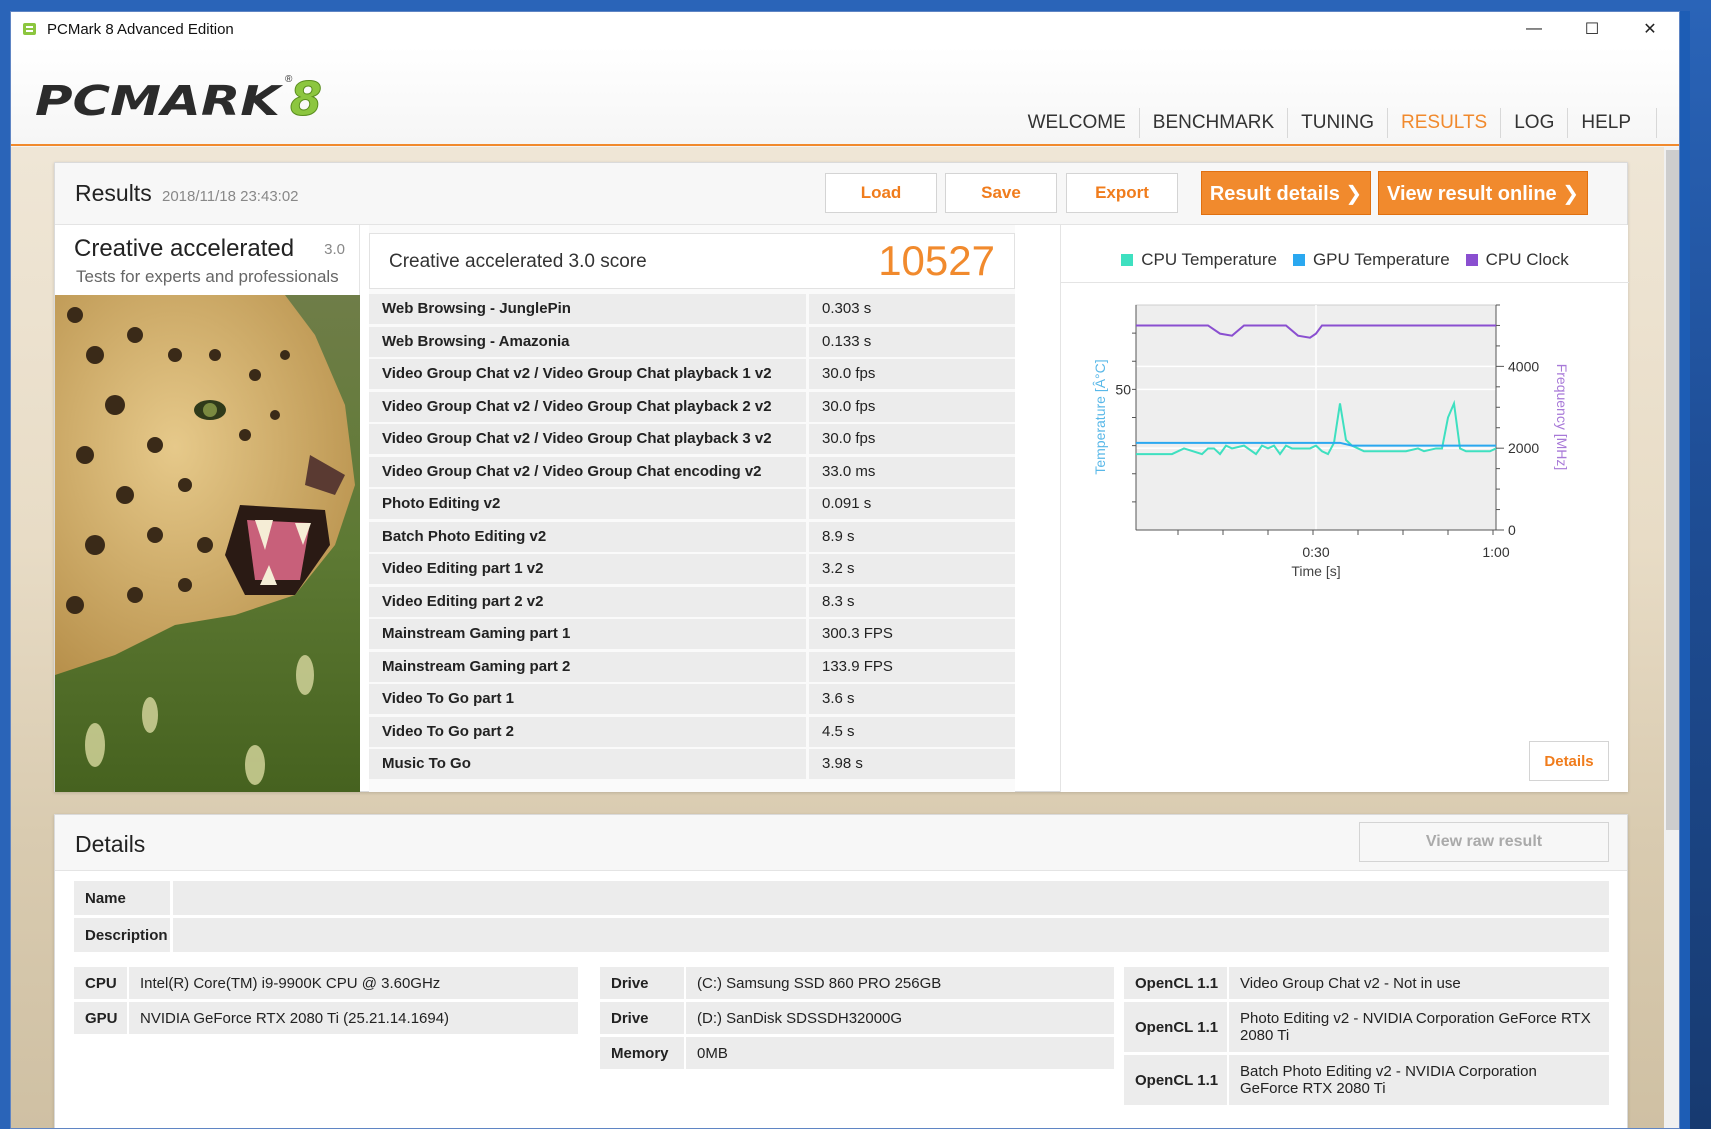 Image resolution: width=1711 pixels, height=1129 pixels. I want to click on legend-gpu-temperature: GPU Temperature, so click(1371, 260).